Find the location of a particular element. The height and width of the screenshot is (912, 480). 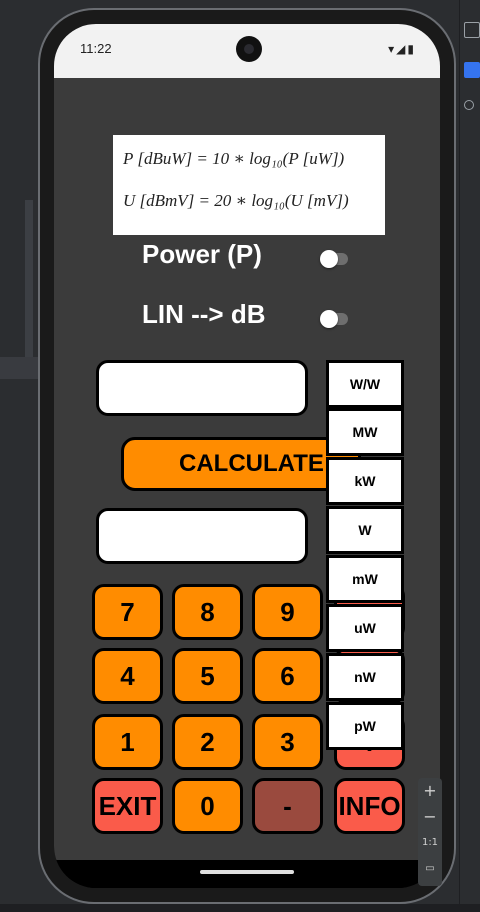

unit-option-w-per-w: W/W is located at coordinates (365, 384).